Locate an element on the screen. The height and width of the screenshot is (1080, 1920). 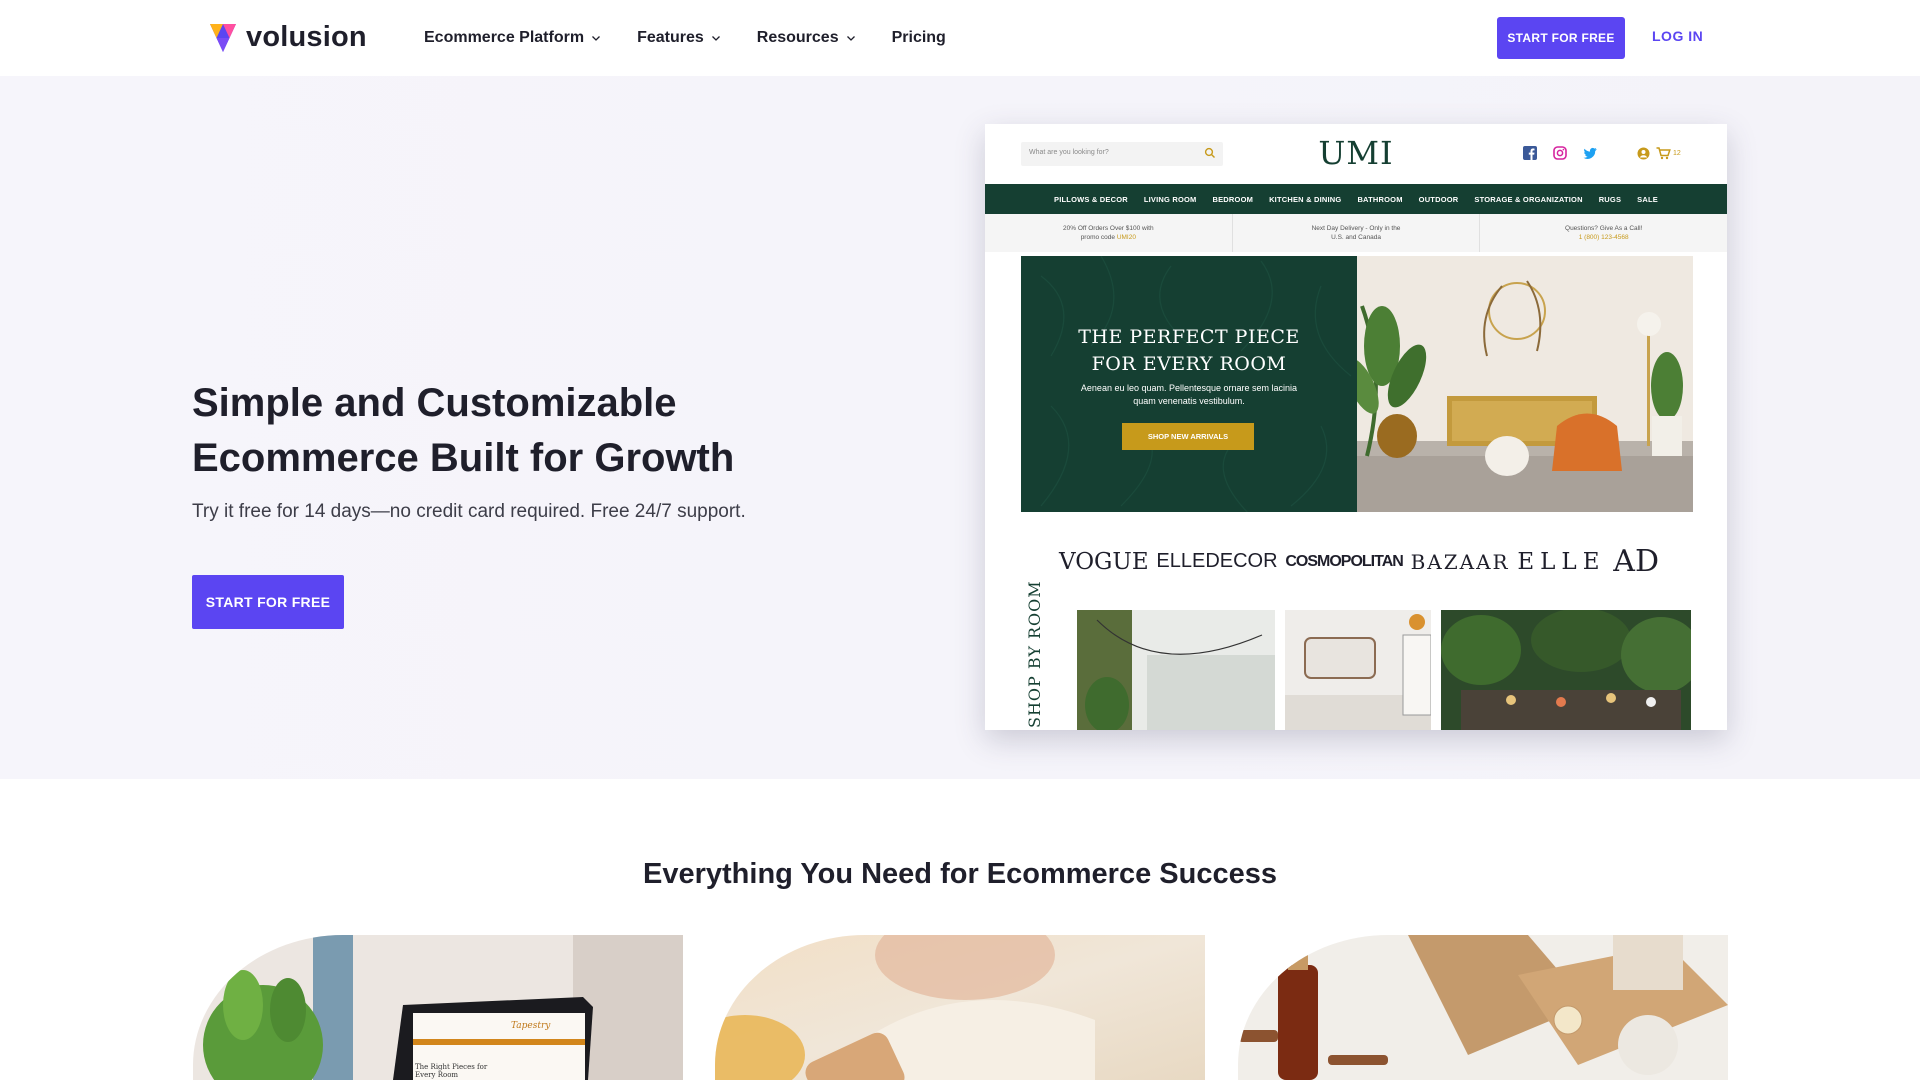
banner-title-line: FOR EVERY ROOM is located at coordinates (1189, 364).